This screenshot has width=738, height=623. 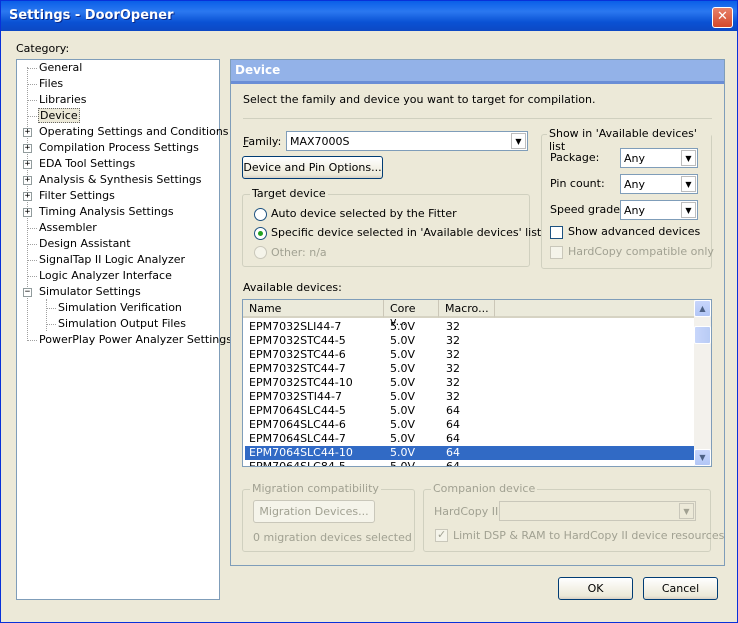 I want to click on limit-dsp-ram-checkbox, so click(x=441, y=535).